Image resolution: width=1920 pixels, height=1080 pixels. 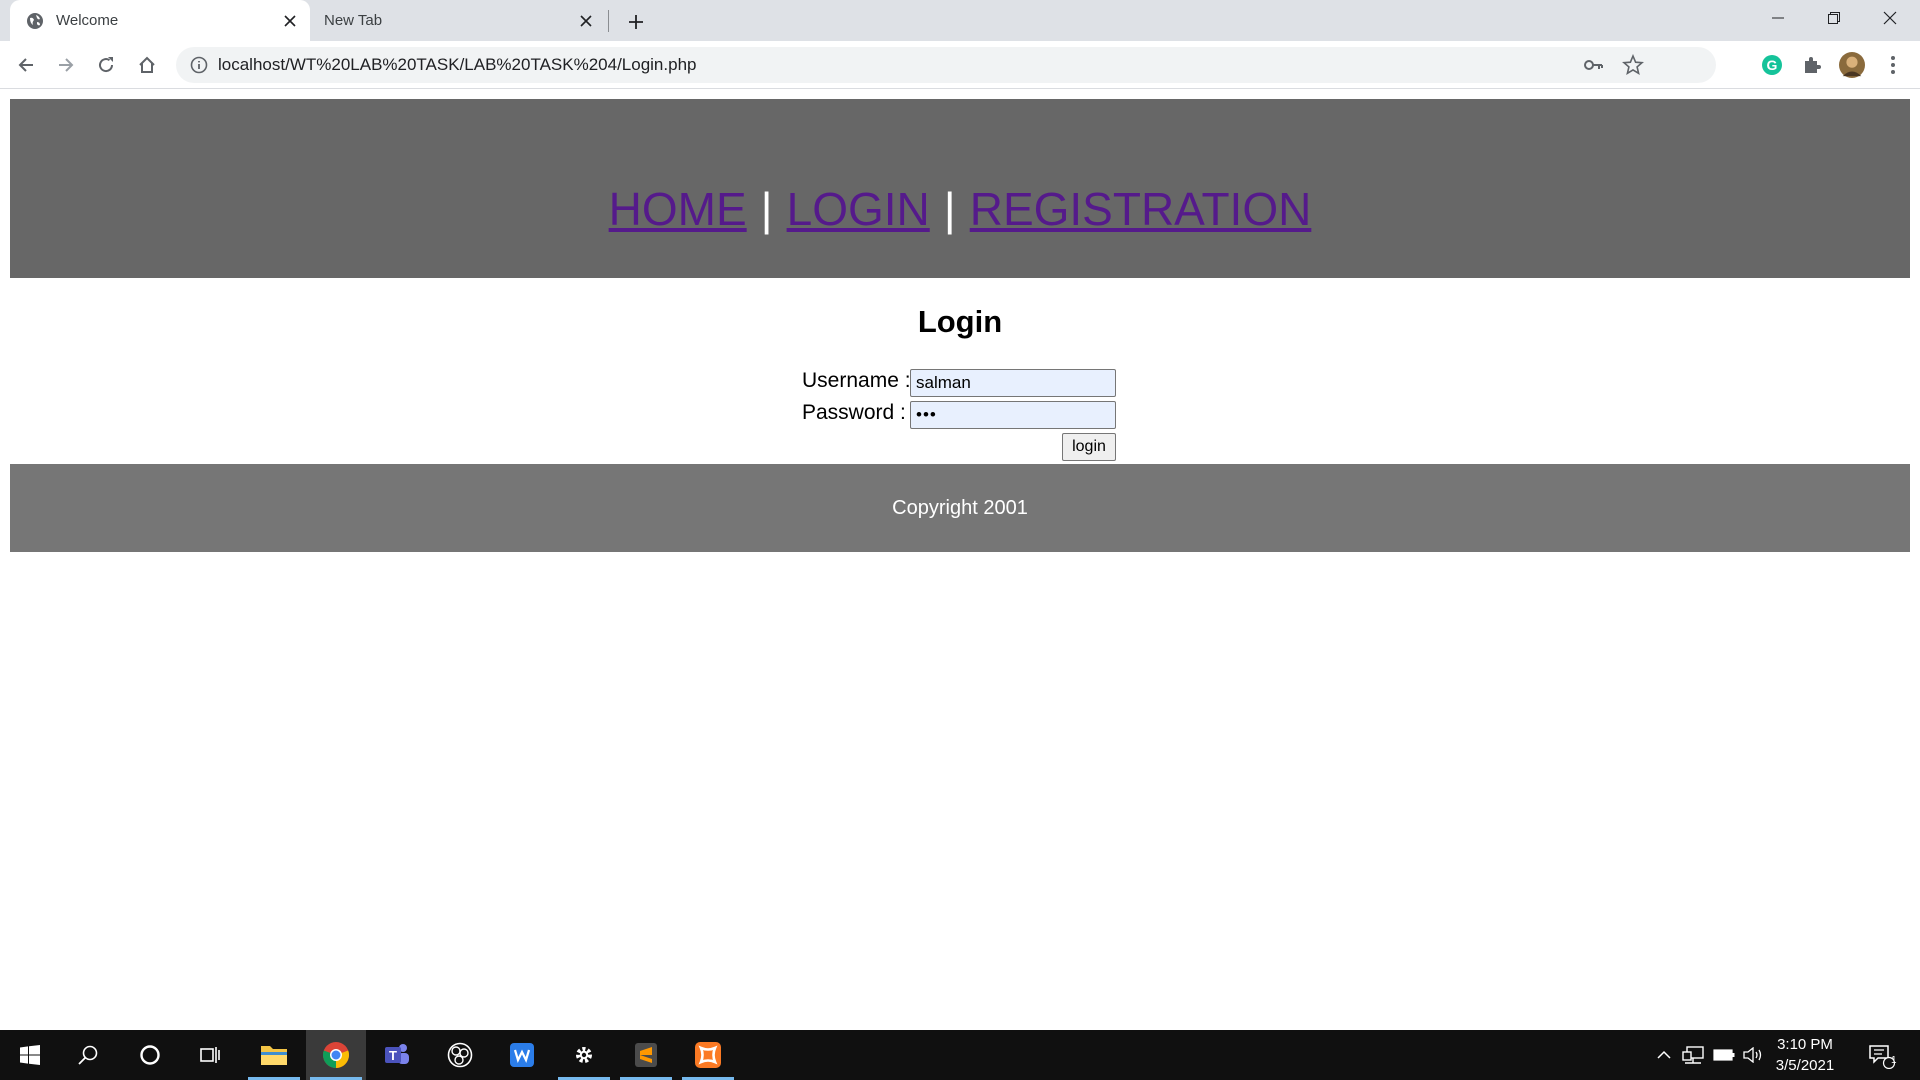 I want to click on clock-time: 3:10 PM, so click(x=1805, y=1044).